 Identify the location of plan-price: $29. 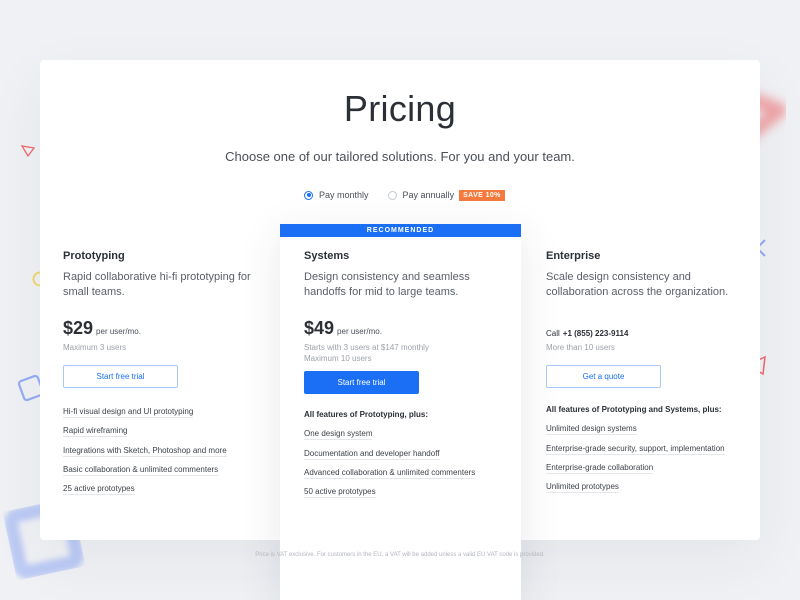
(78, 328).